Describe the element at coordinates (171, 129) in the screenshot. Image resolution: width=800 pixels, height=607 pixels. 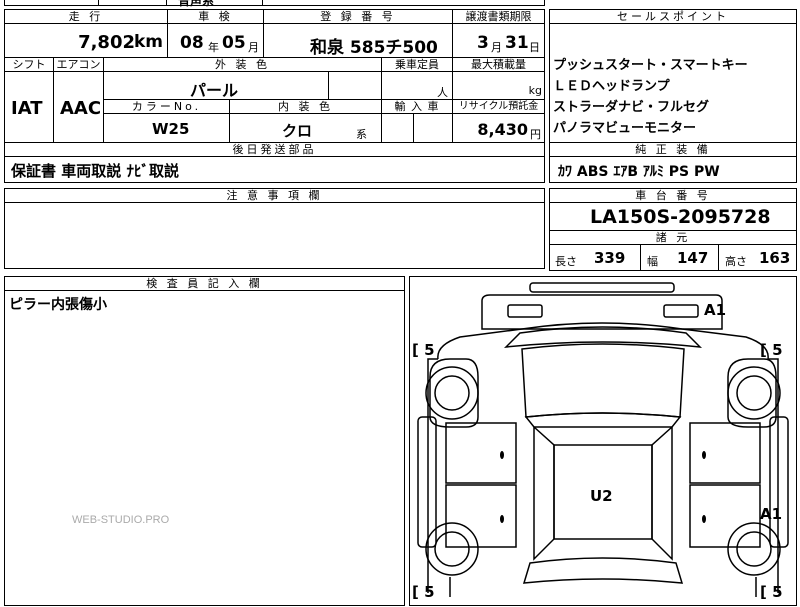
I see `color-no-value: W25` at that location.